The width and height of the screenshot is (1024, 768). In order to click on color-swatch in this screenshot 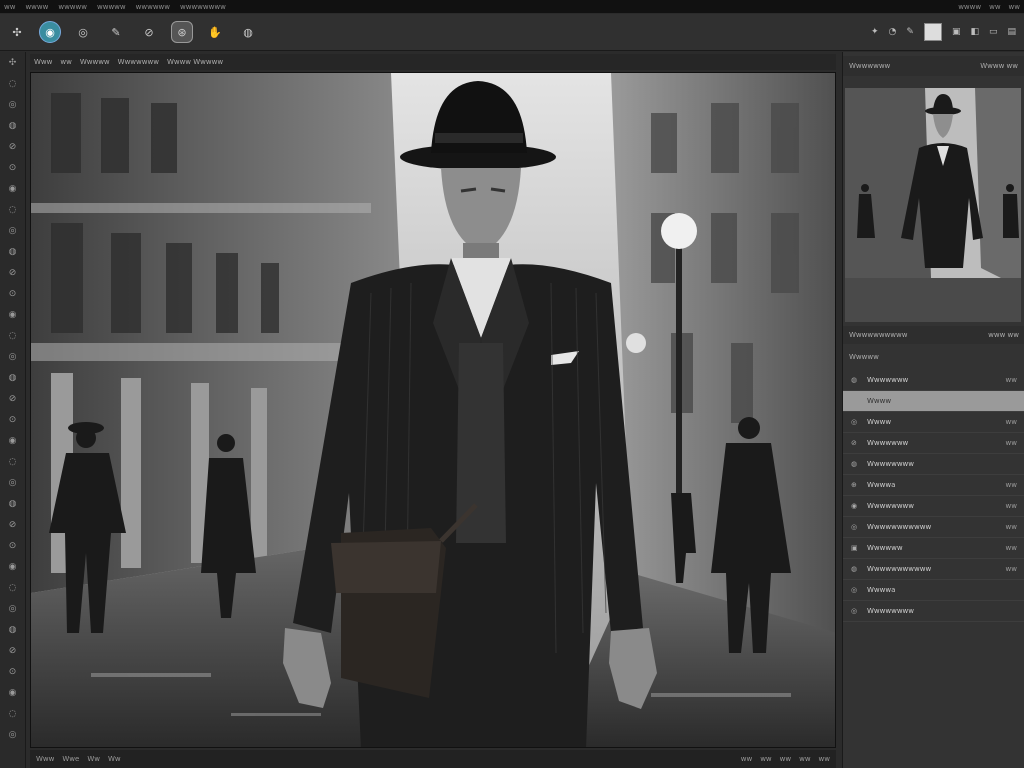, I will do `click(932, 32)`.